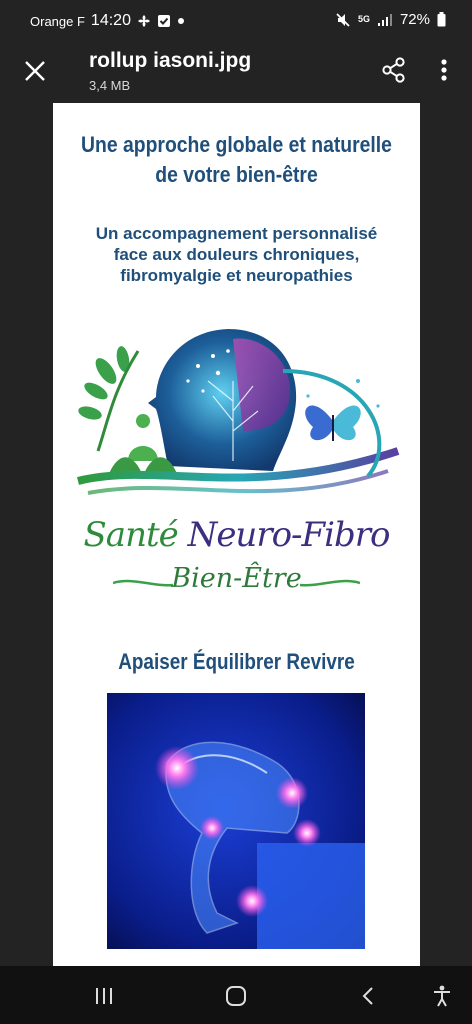 This screenshot has width=472, height=1024. Describe the element at coordinates (143, 21) in the screenshot. I see `fan-icon` at that location.